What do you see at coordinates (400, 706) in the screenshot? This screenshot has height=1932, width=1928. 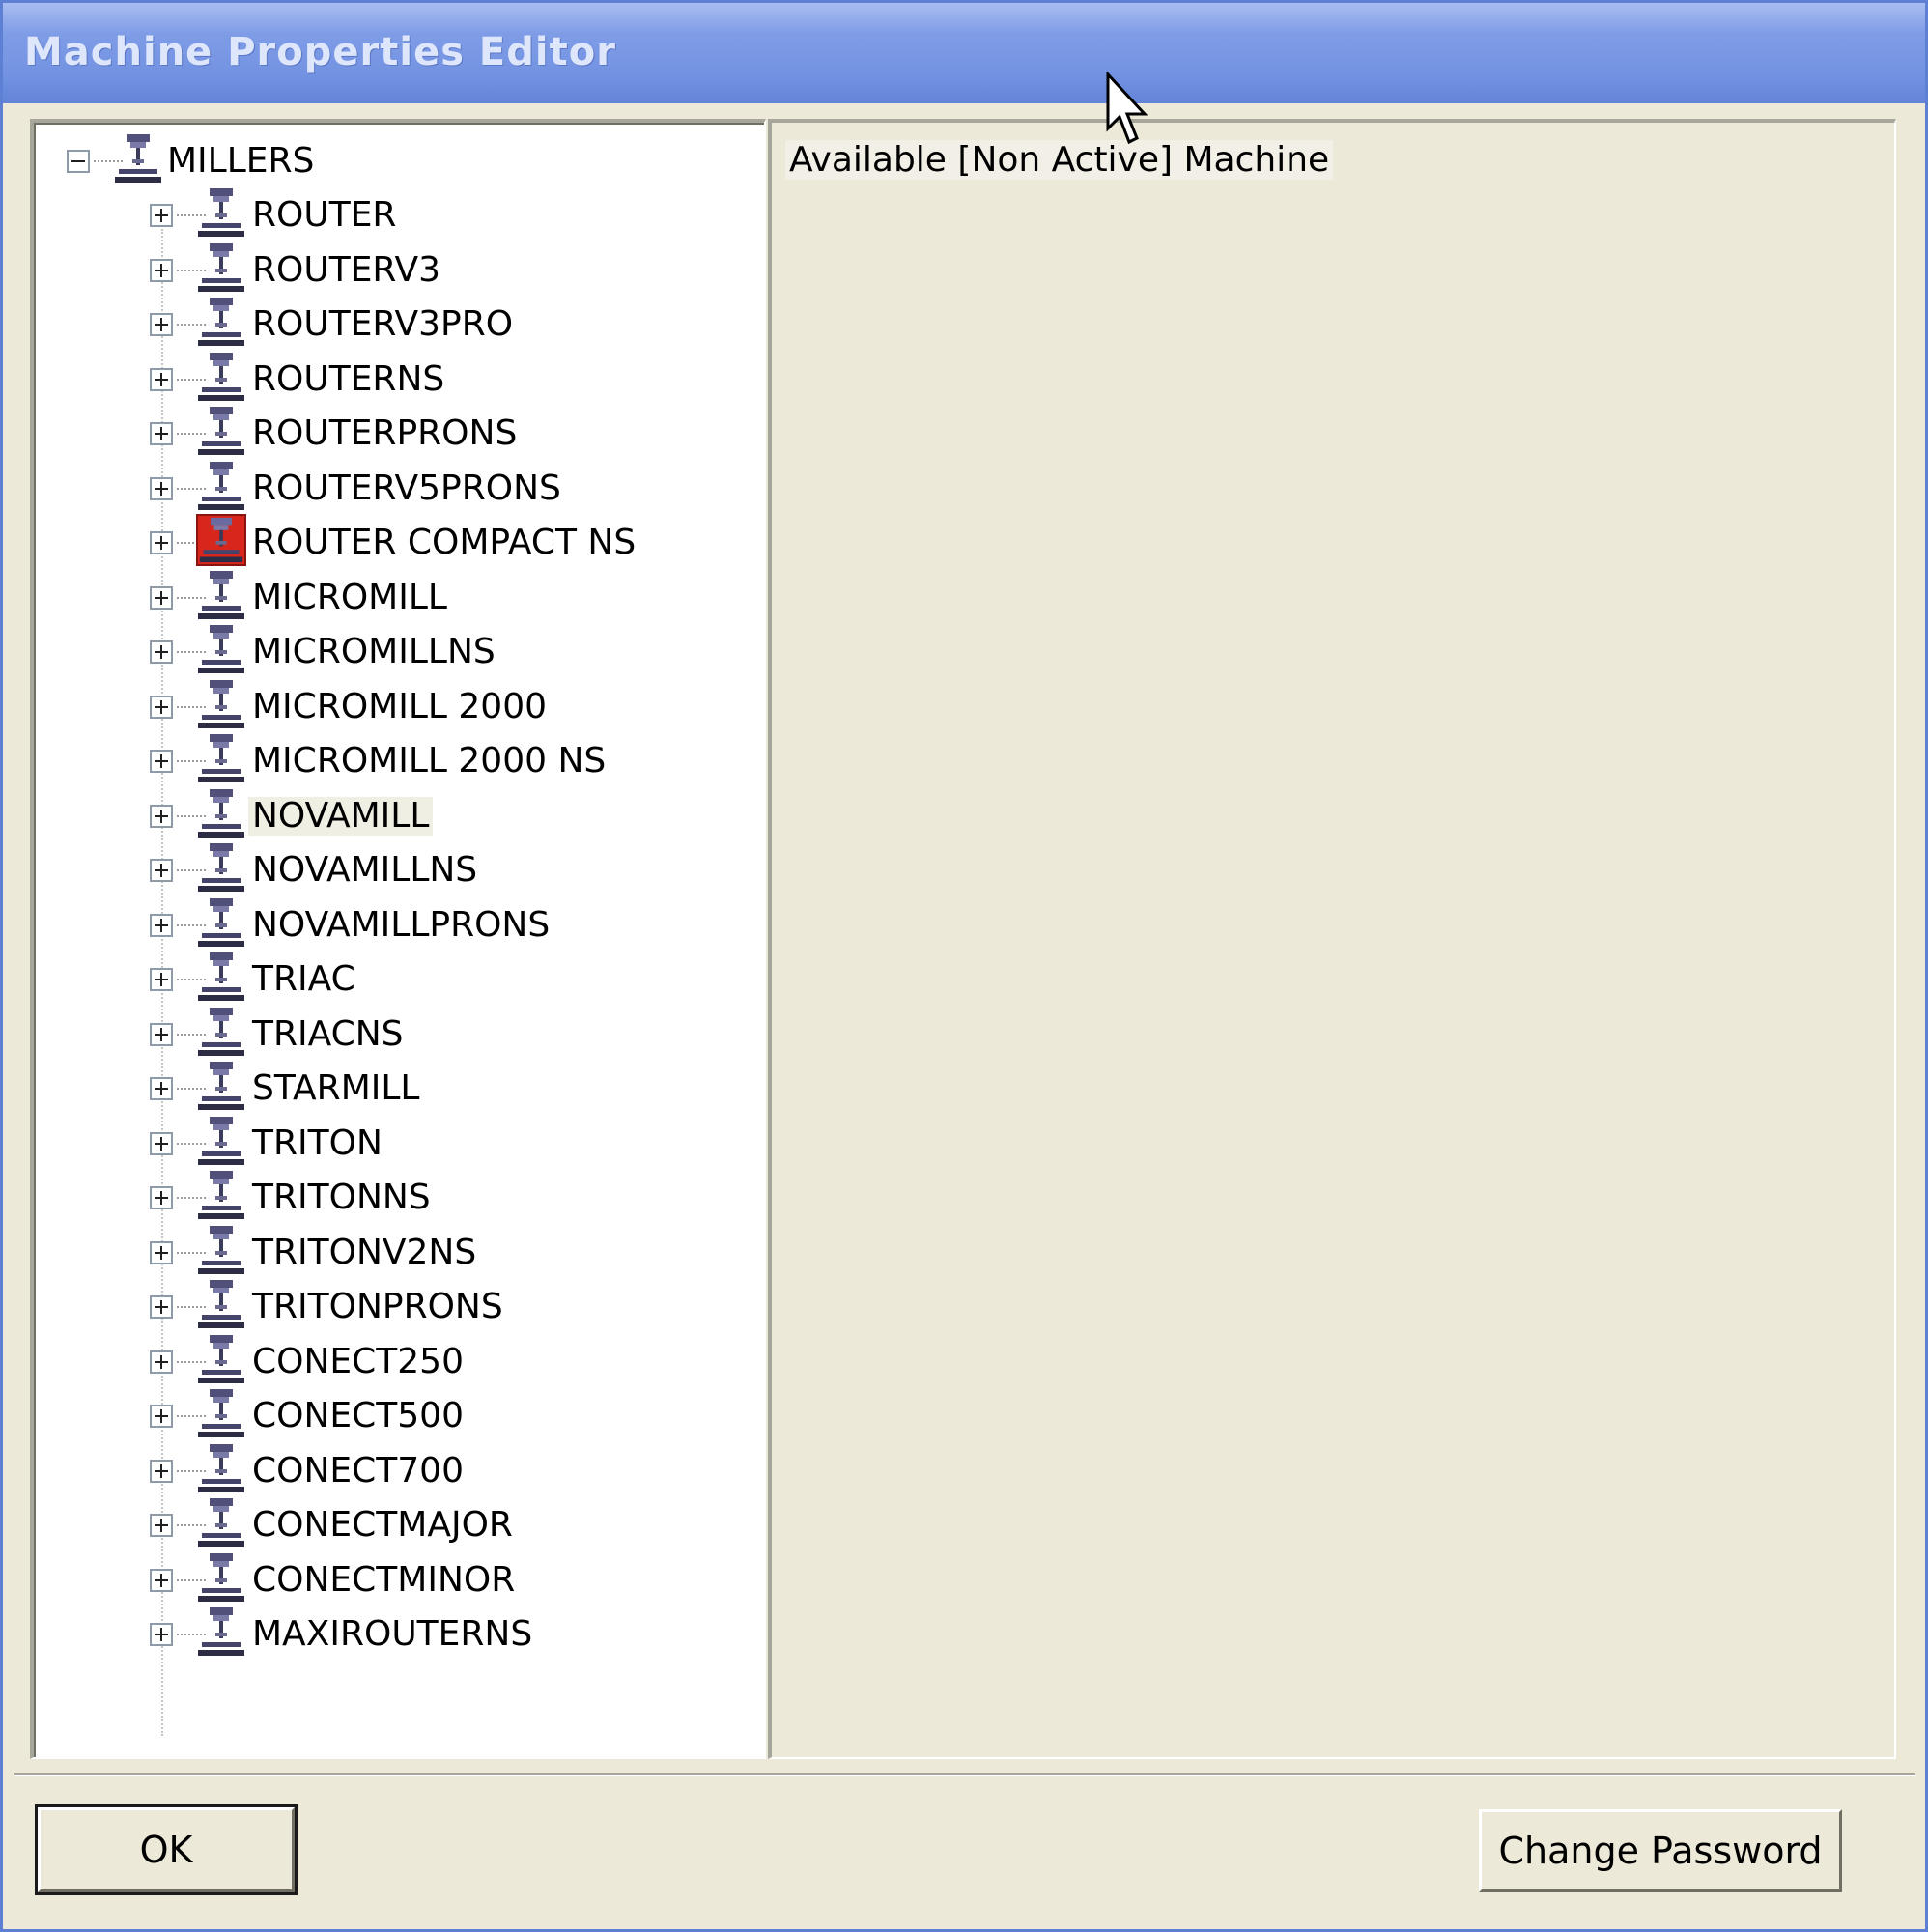 I see `tree-item-label: MICROMILL 2000` at bounding box center [400, 706].